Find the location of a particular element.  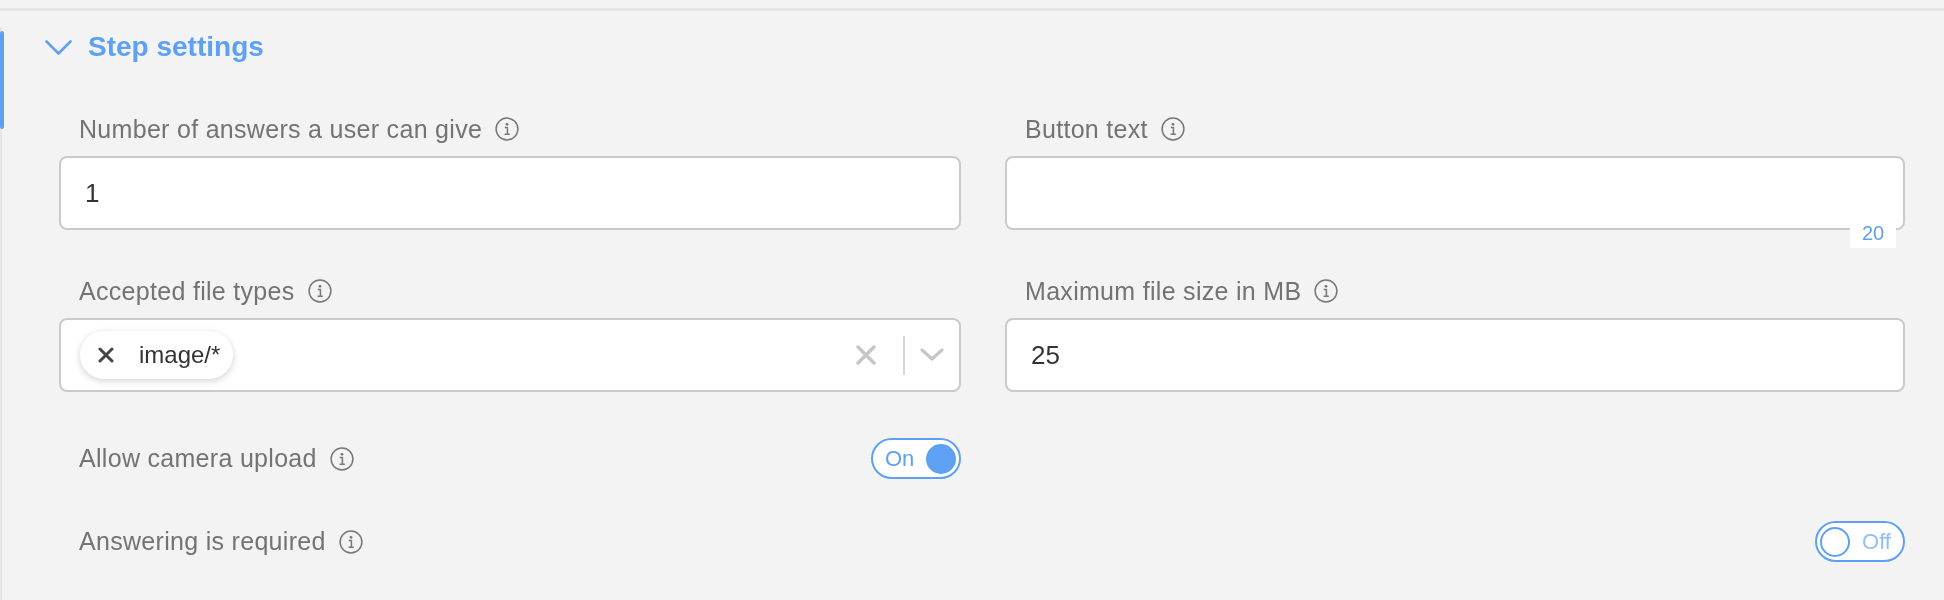

field-label: Maximum file size in MB is located at coordinates (1163, 291).